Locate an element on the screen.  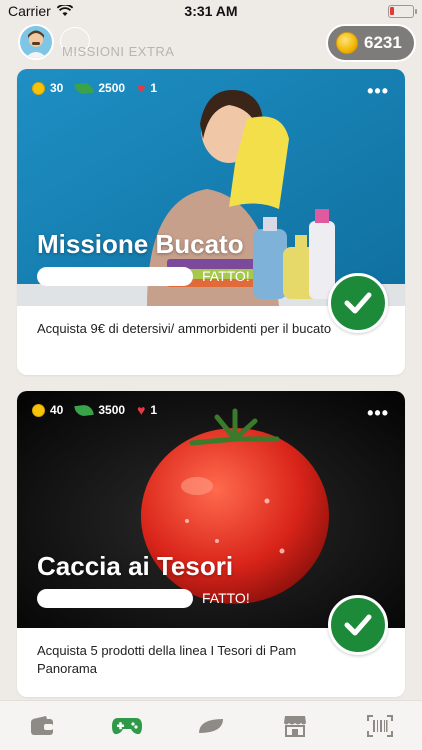
page-title: MISSIONI EXTRA is located at coordinates (118, 51).